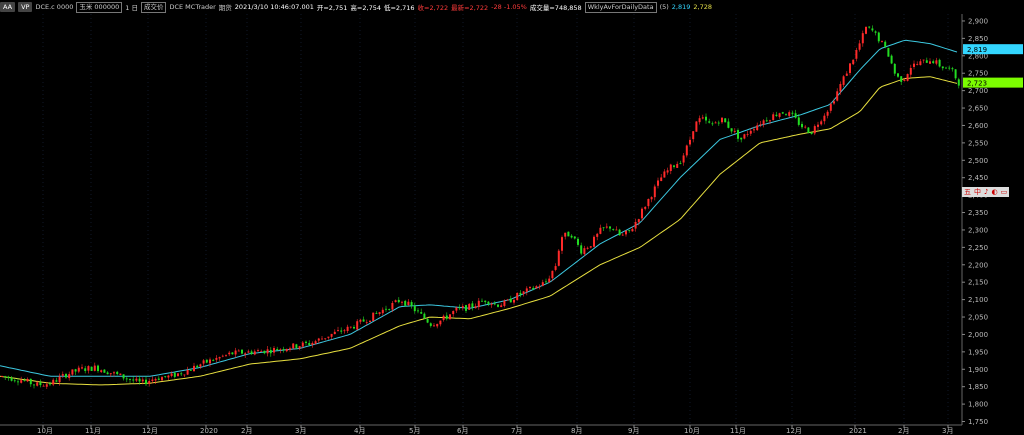 Image resolution: width=1024 pixels, height=435 pixels. I want to click on y-tick-label: 2,000, so click(978, 335).